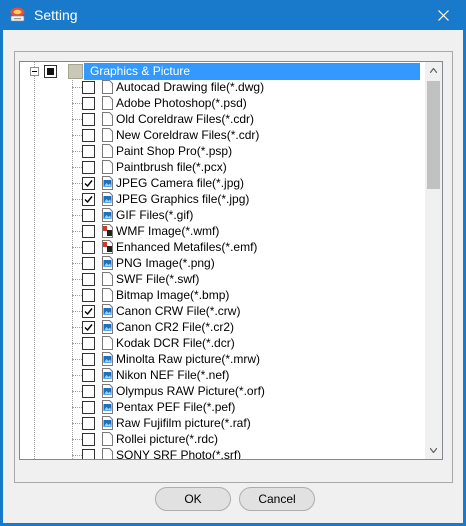 The width and height of the screenshot is (466, 526). I want to click on tree-item: WMF Image(*.wmf), so click(222, 231).